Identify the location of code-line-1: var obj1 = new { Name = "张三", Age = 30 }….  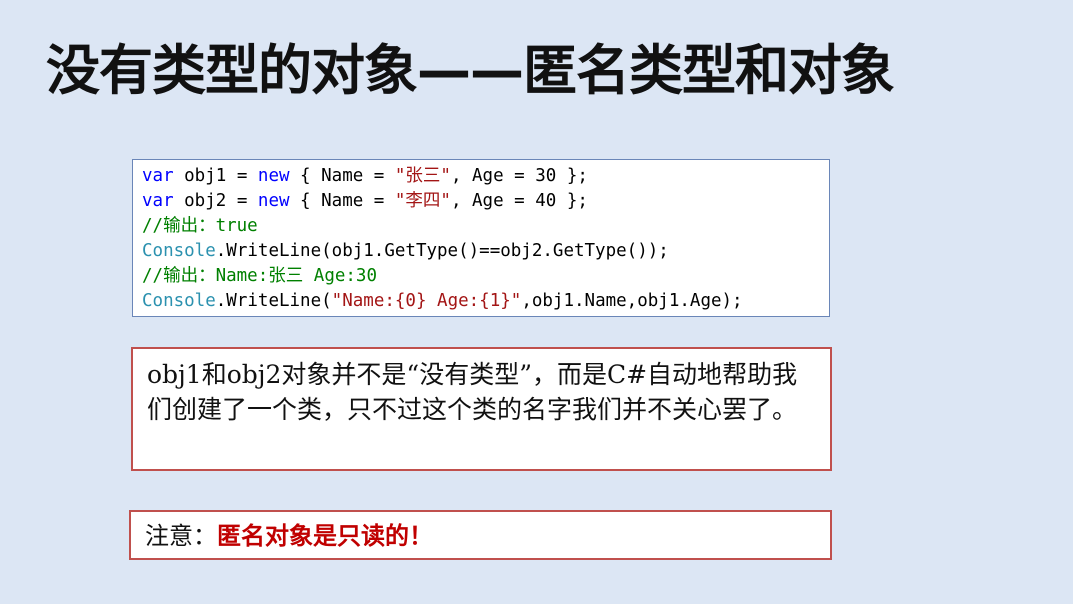
(485, 176).